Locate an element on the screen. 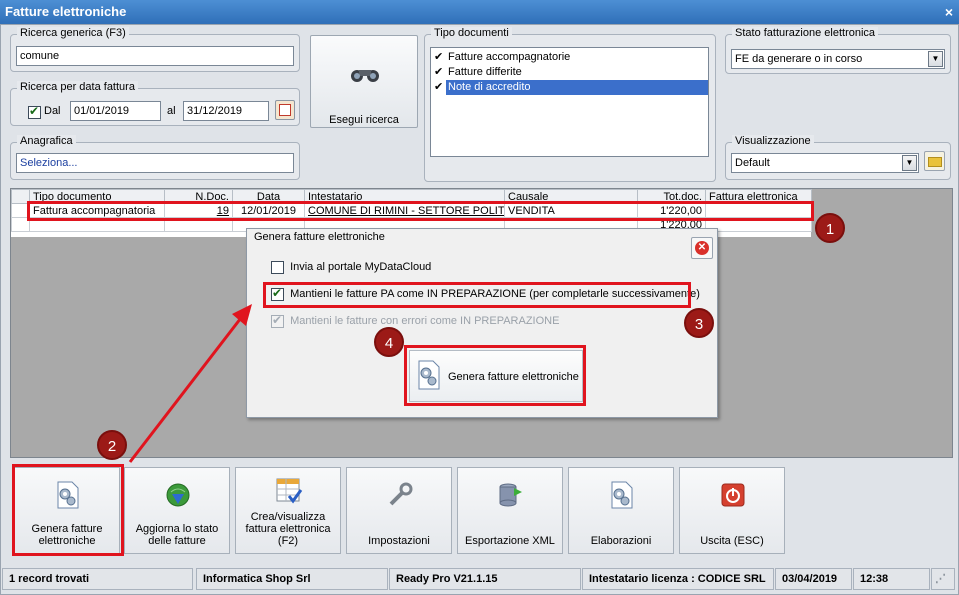 This screenshot has height=595, width=959. option-keep-errors-checkbox is located at coordinates (277, 320).